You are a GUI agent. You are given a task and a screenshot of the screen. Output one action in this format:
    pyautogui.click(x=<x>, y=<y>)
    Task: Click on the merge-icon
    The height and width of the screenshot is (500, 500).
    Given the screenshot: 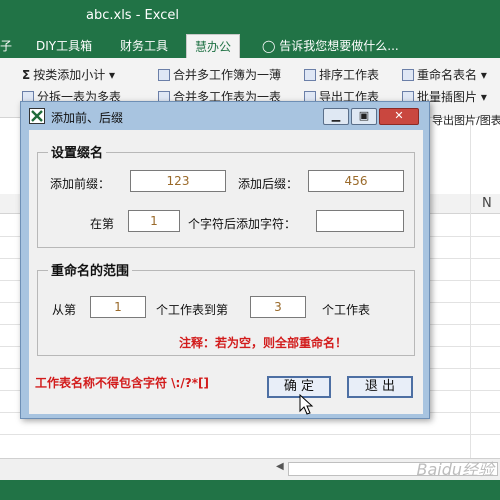 What is the action you would take?
    pyautogui.click(x=164, y=75)
    